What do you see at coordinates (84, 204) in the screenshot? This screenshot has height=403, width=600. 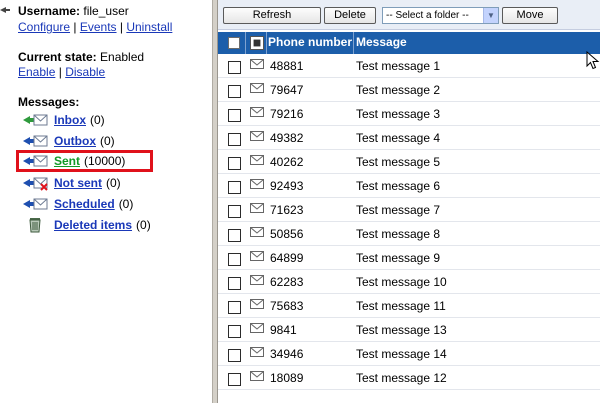 I see `folder-scheduled-link: Scheduled` at bounding box center [84, 204].